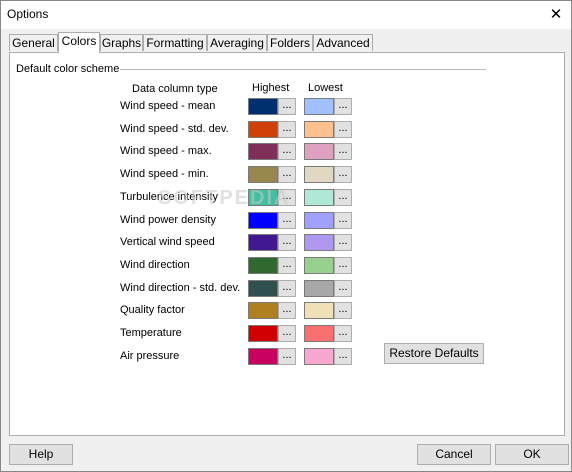  What do you see at coordinates (28, 14) in the screenshot?
I see `window-title: Options` at bounding box center [28, 14].